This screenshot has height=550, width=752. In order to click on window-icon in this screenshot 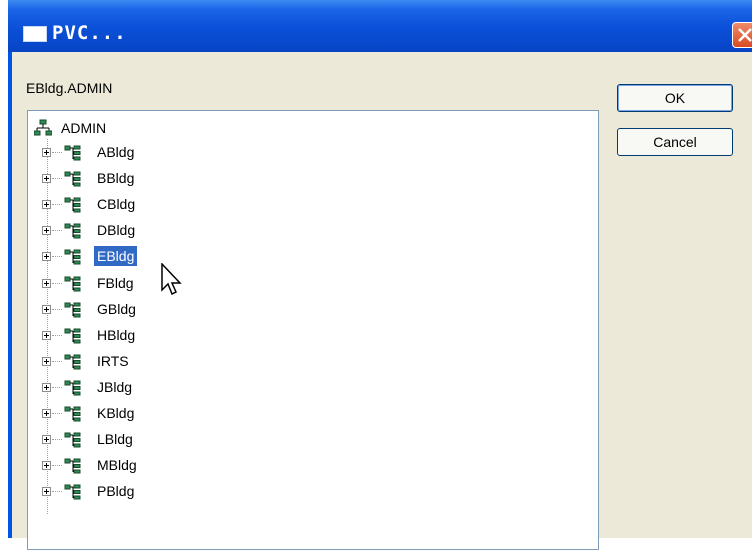, I will do `click(35, 34)`.